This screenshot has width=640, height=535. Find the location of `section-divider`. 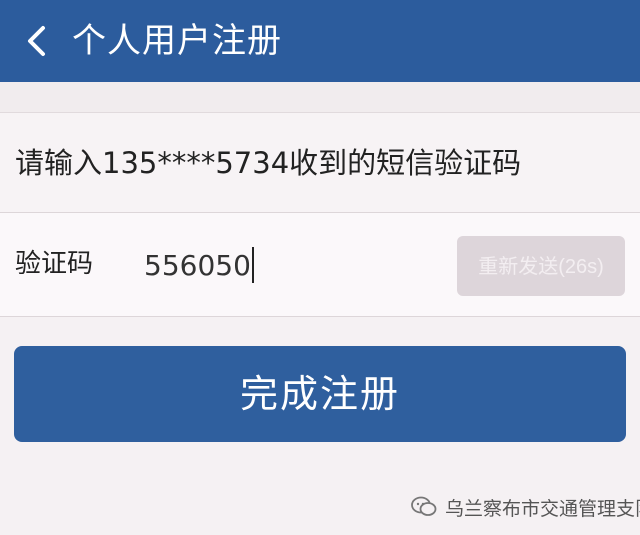

section-divider is located at coordinates (320, 97).